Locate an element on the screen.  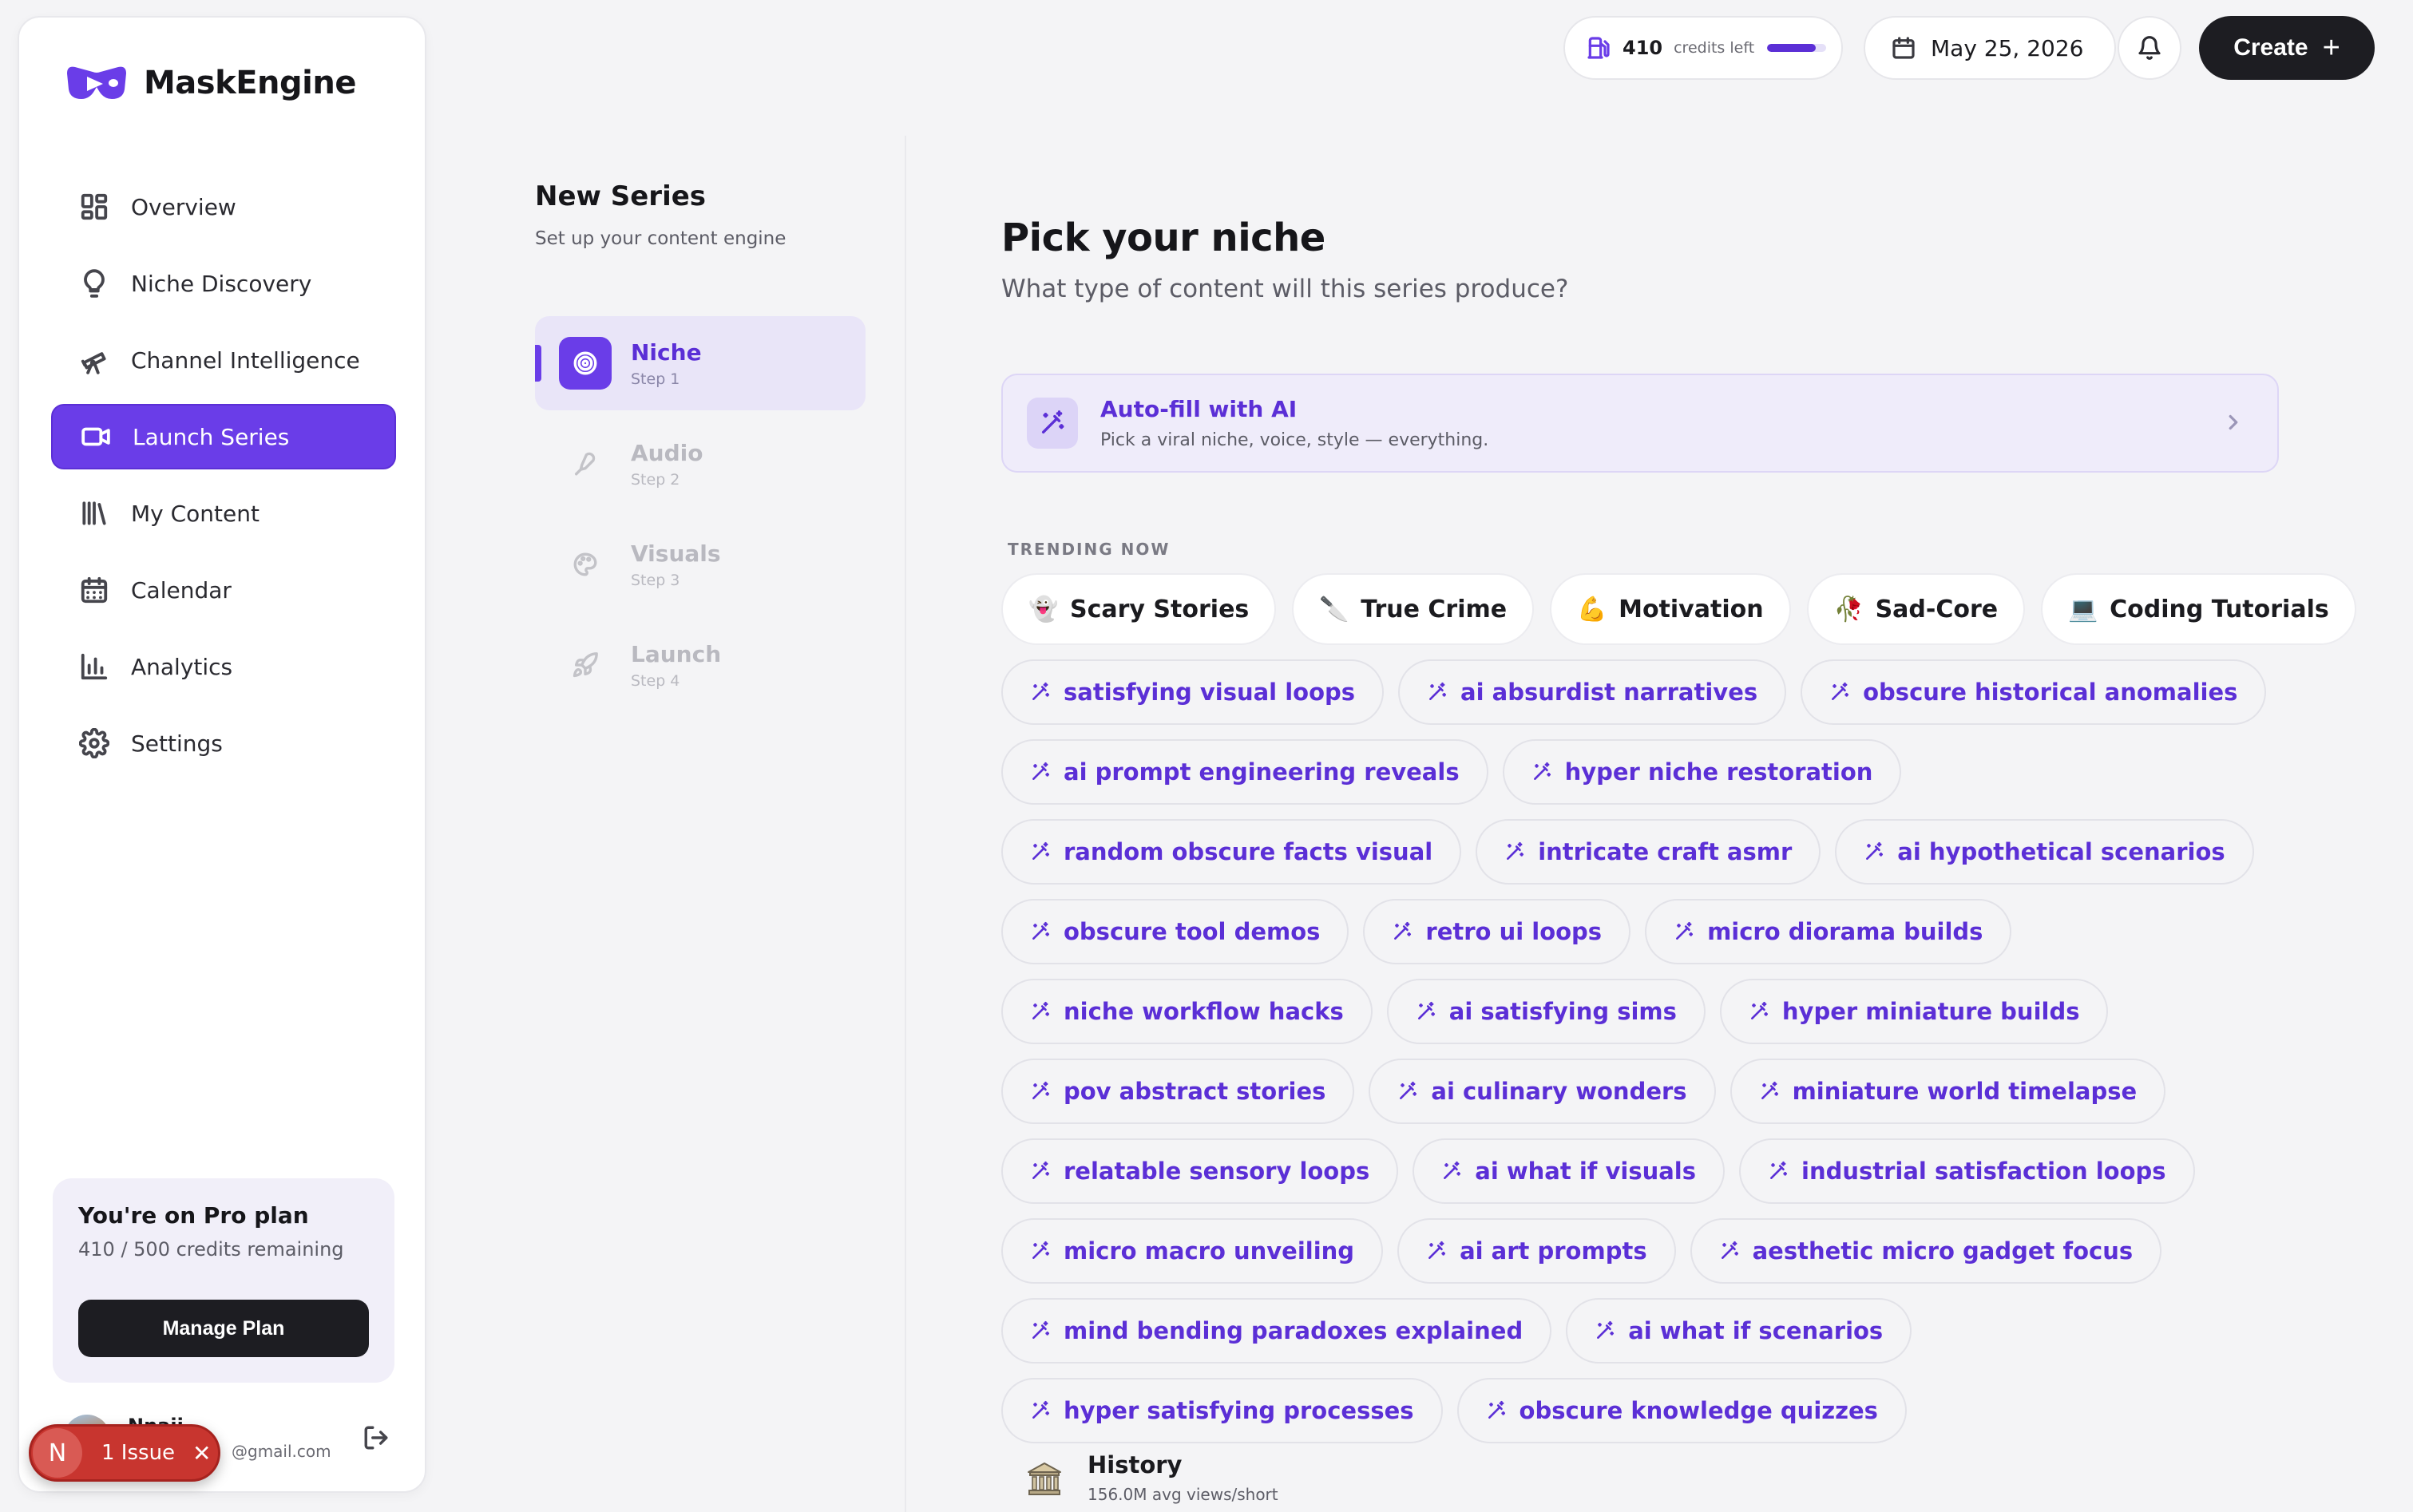
trending-chip-true-crime: 🔪 True Crime is located at coordinates (1414, 609).